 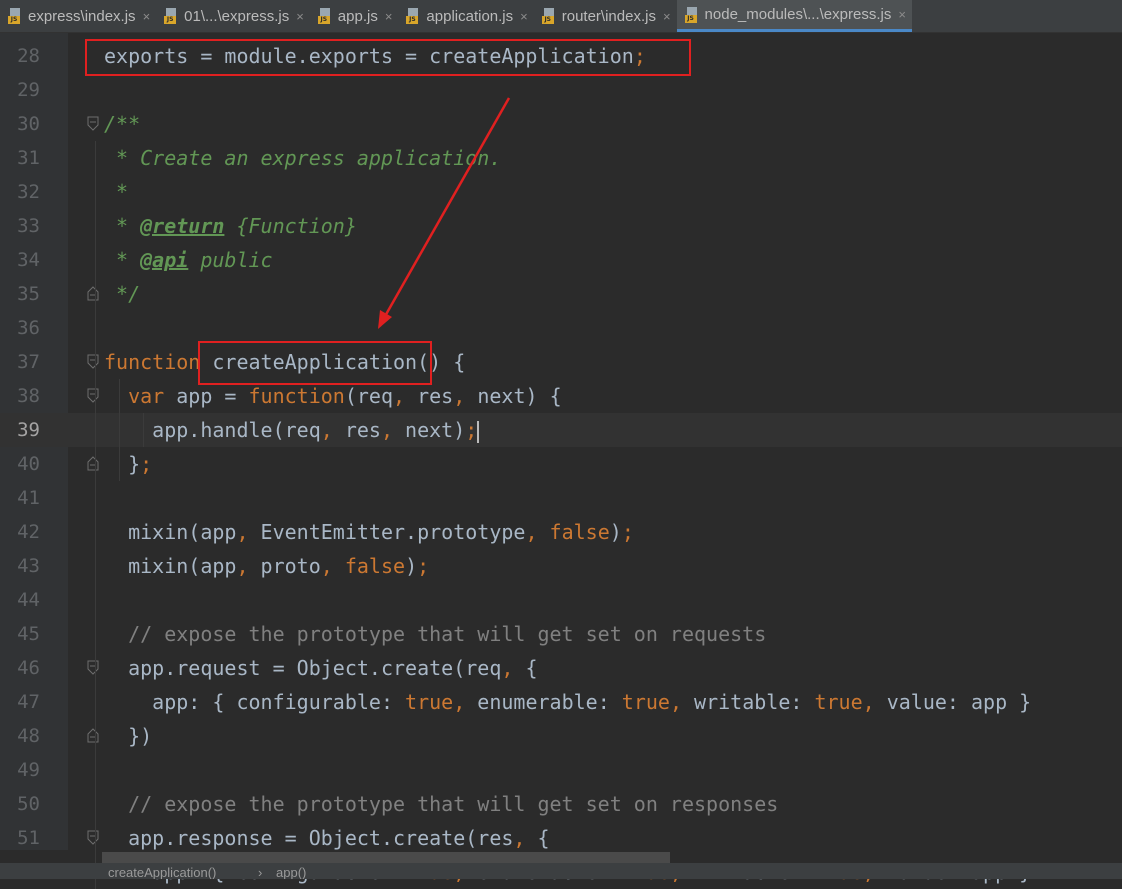 What do you see at coordinates (122, 464) in the screenshot?
I see `code-token: }` at bounding box center [122, 464].